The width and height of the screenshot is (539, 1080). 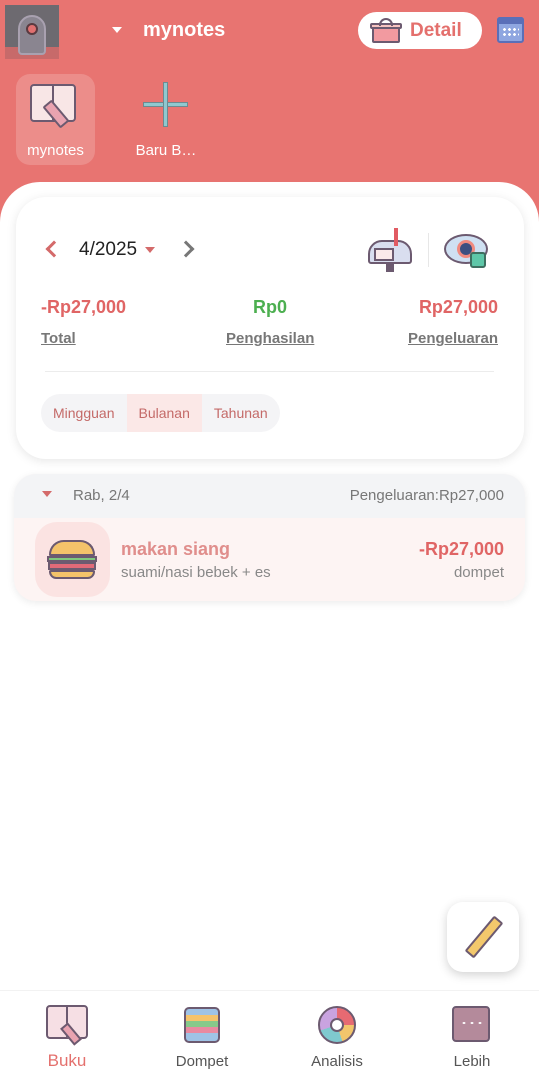 What do you see at coordinates (241, 413) in the screenshot?
I see `tab-yearly: Tahunan` at bounding box center [241, 413].